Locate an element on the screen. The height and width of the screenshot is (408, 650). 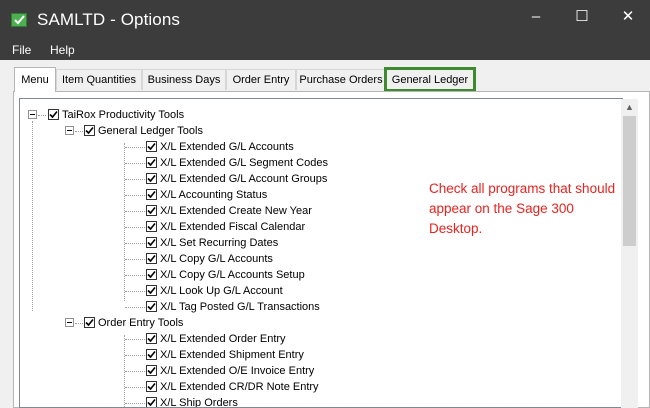
maximize-button: ☐ is located at coordinates (582, 17).